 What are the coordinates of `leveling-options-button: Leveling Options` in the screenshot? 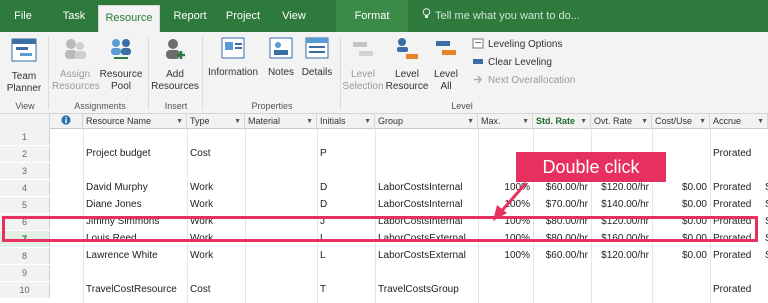 It's located at (517, 45).